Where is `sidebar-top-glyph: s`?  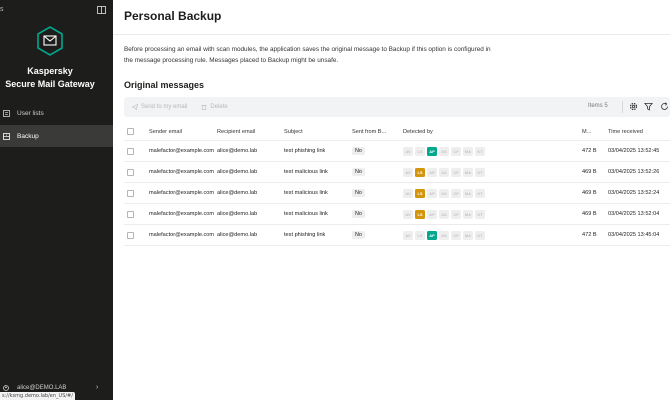 sidebar-top-glyph: s is located at coordinates (2, 9).